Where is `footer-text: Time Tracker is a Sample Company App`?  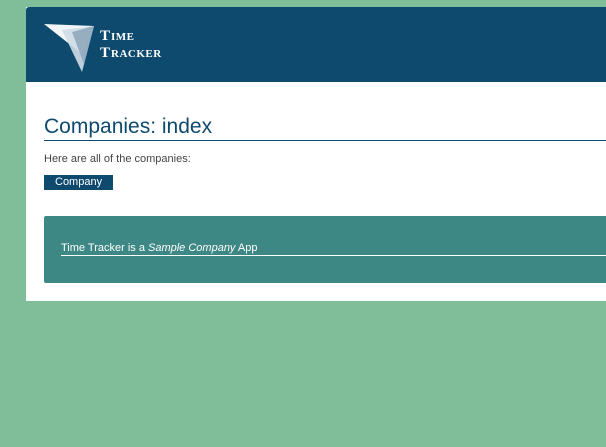
footer-text: Time Tracker is a Sample Company App is located at coordinates (333, 249).